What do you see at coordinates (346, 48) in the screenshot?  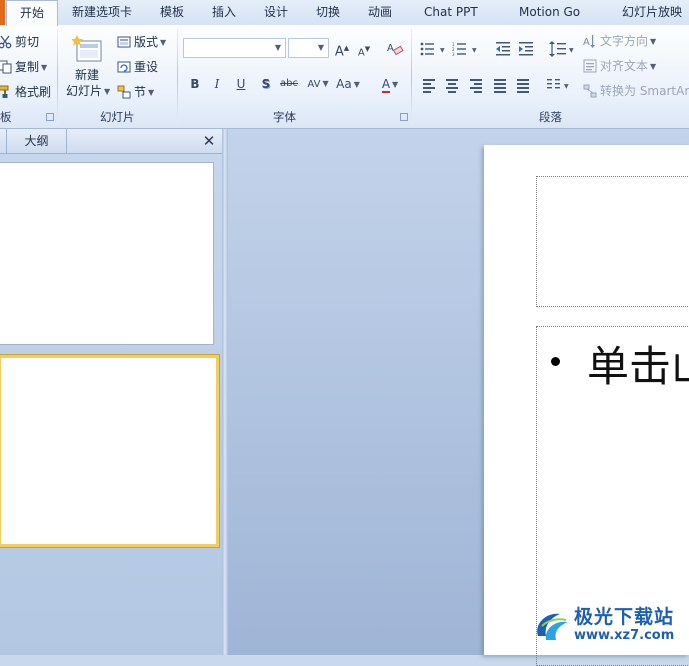 I see `grow-arrow-icon: ▲` at bounding box center [346, 48].